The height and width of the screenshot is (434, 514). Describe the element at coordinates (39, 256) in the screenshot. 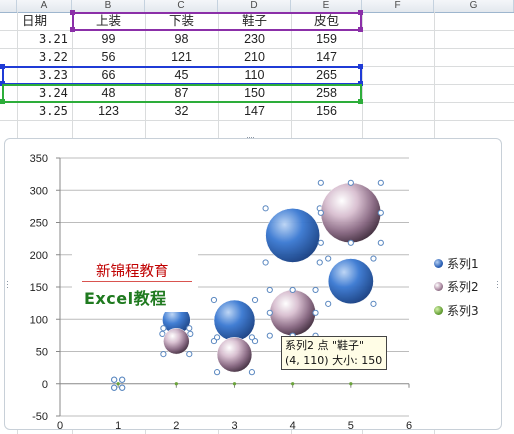

I see `y-tick-label: 200` at that location.